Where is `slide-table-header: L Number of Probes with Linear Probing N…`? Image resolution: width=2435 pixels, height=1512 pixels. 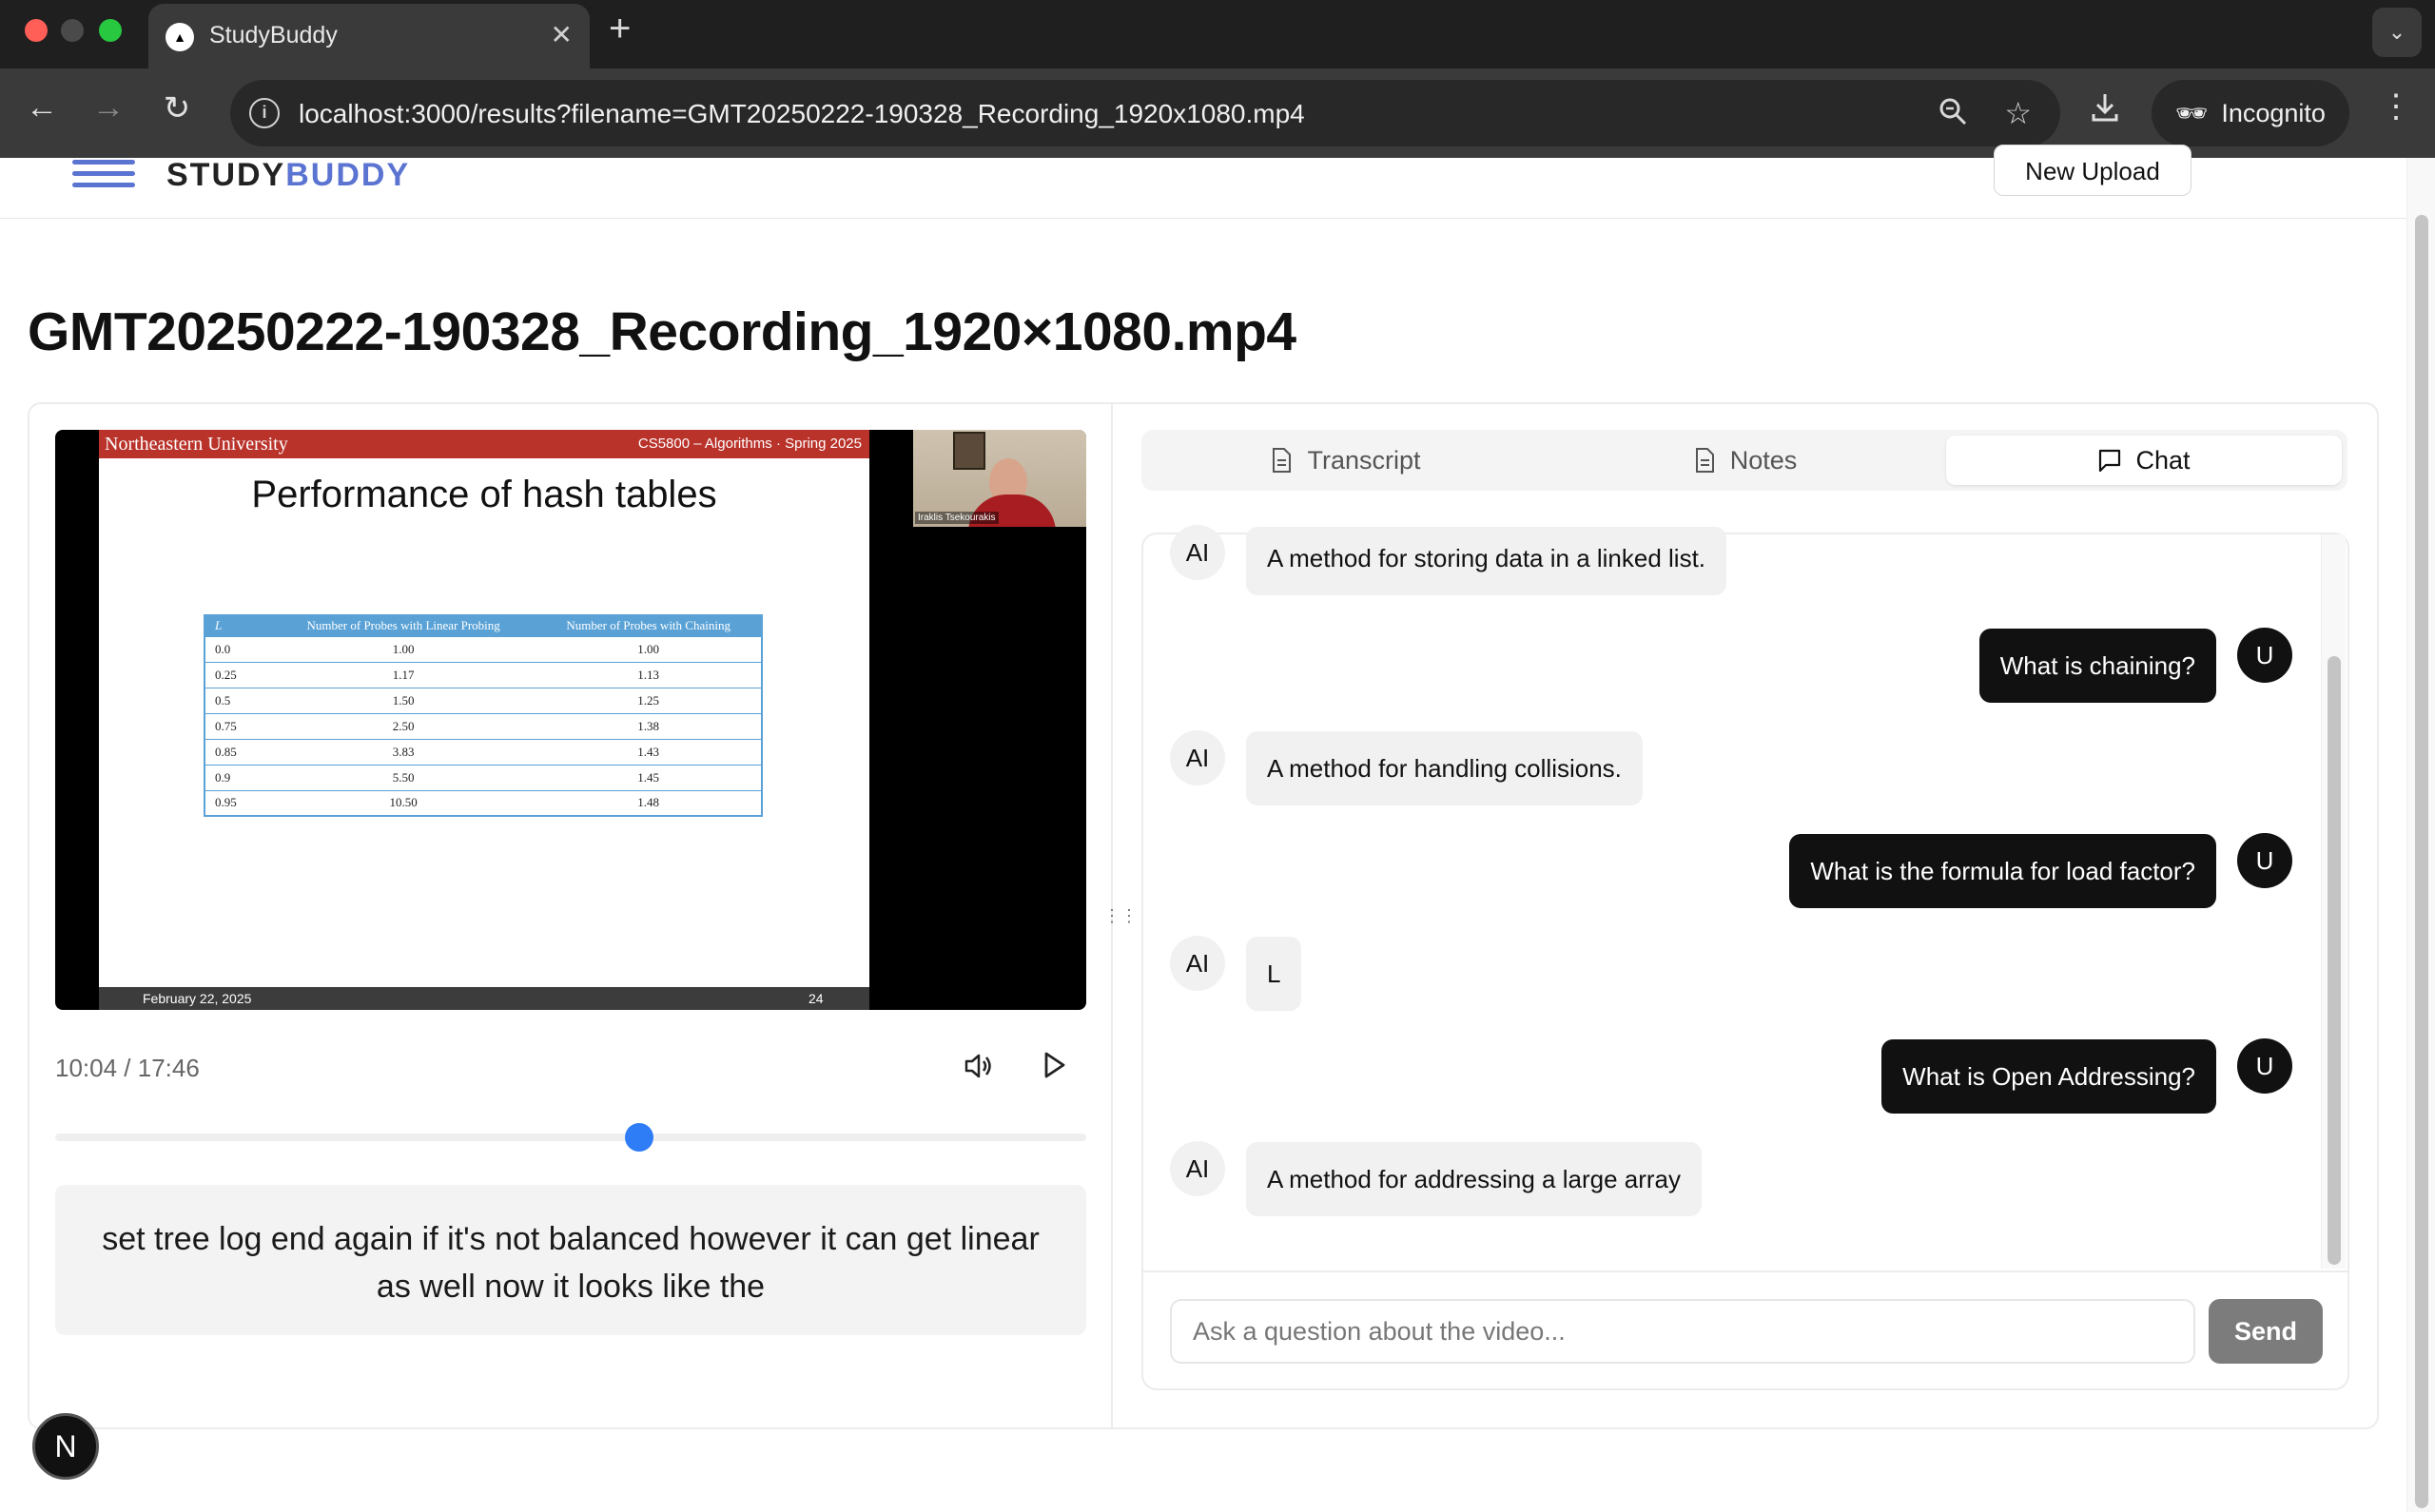 slide-table-header: L Number of Probes with Linear Probing N… is located at coordinates (484, 625).